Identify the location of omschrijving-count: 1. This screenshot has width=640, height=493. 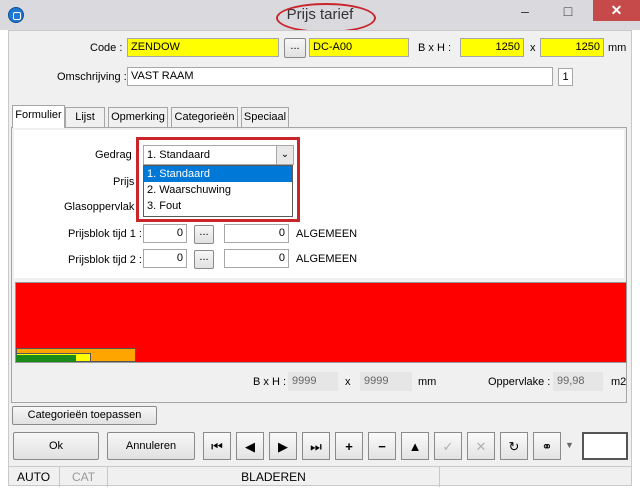
(565, 77).